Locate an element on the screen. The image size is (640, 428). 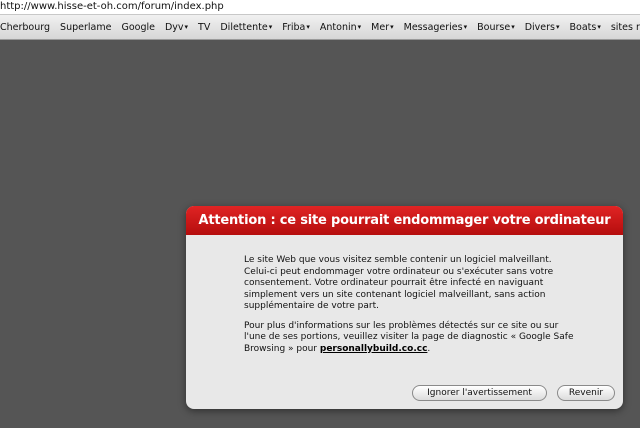
bookmark-item: Divers ▾ is located at coordinates (542, 27).